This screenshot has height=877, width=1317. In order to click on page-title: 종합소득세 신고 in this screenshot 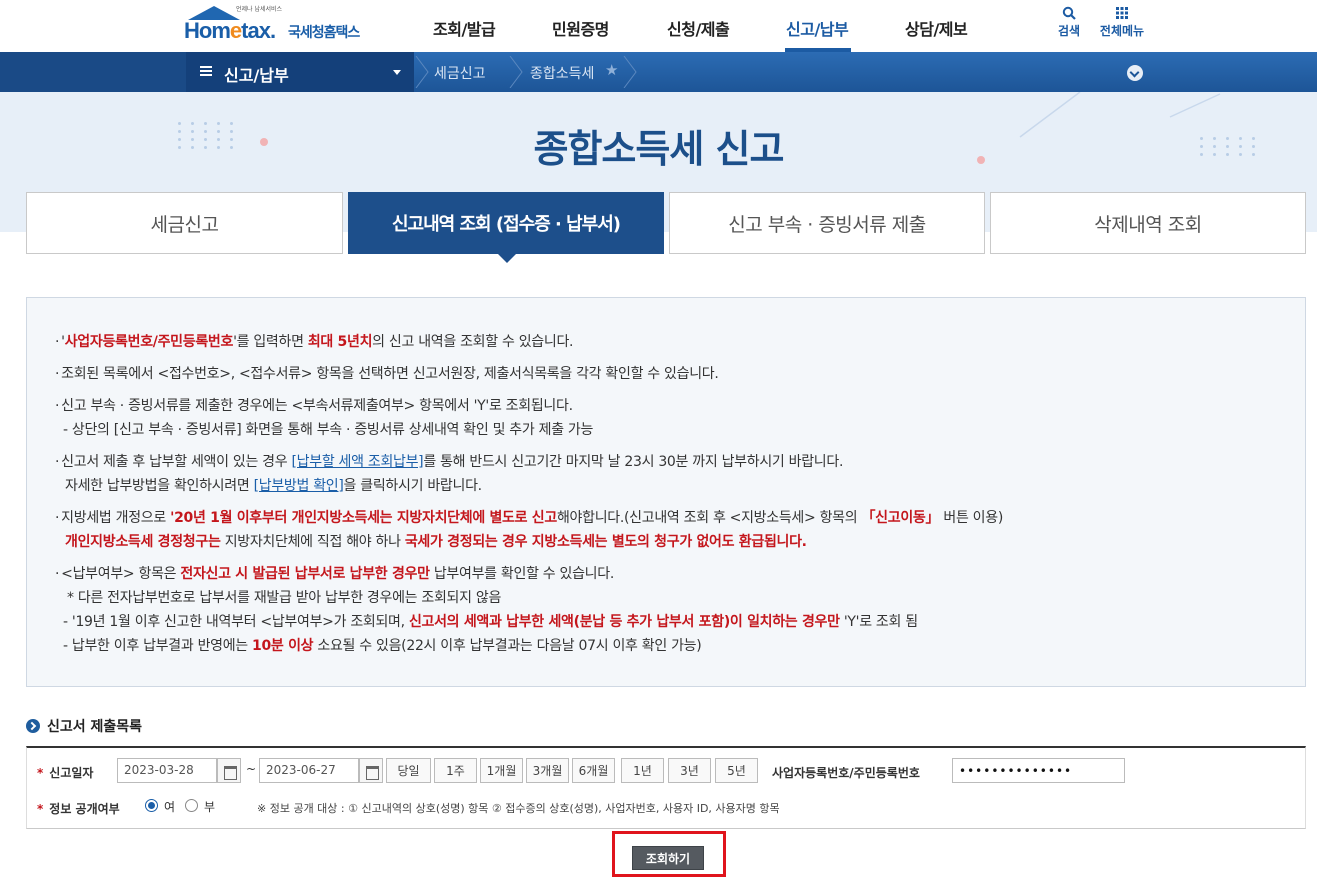, I will do `click(659, 149)`.